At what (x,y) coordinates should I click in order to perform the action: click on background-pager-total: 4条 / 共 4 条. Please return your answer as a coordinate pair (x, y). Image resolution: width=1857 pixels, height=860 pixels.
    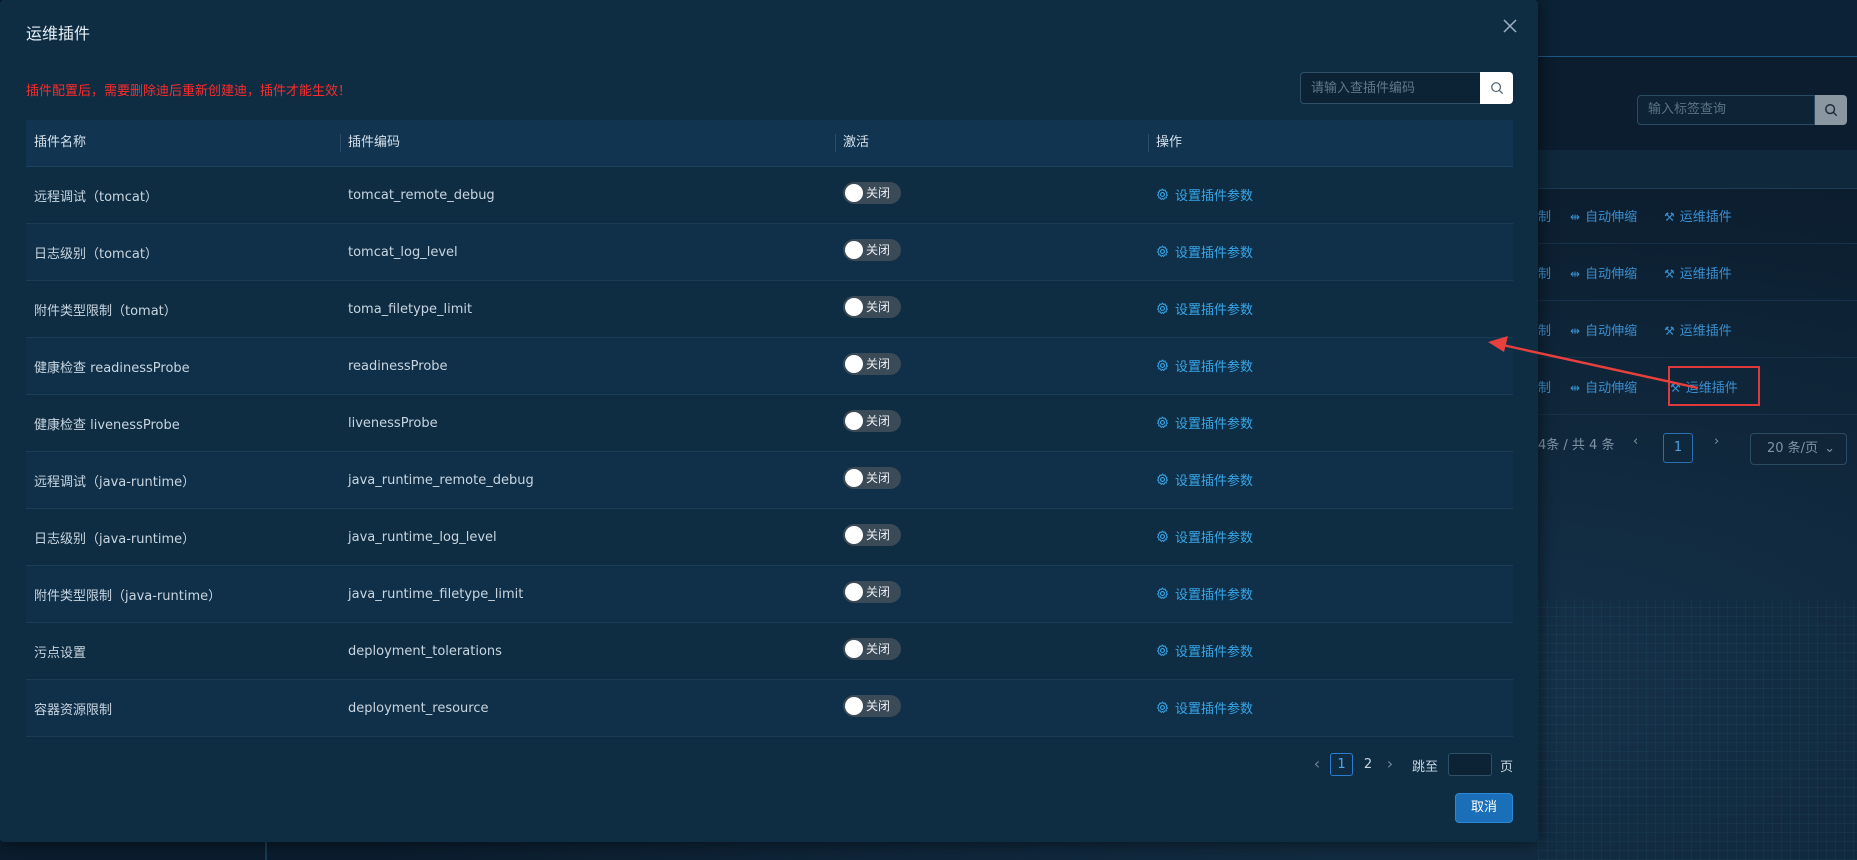
    Looking at the image, I should click on (1576, 445).